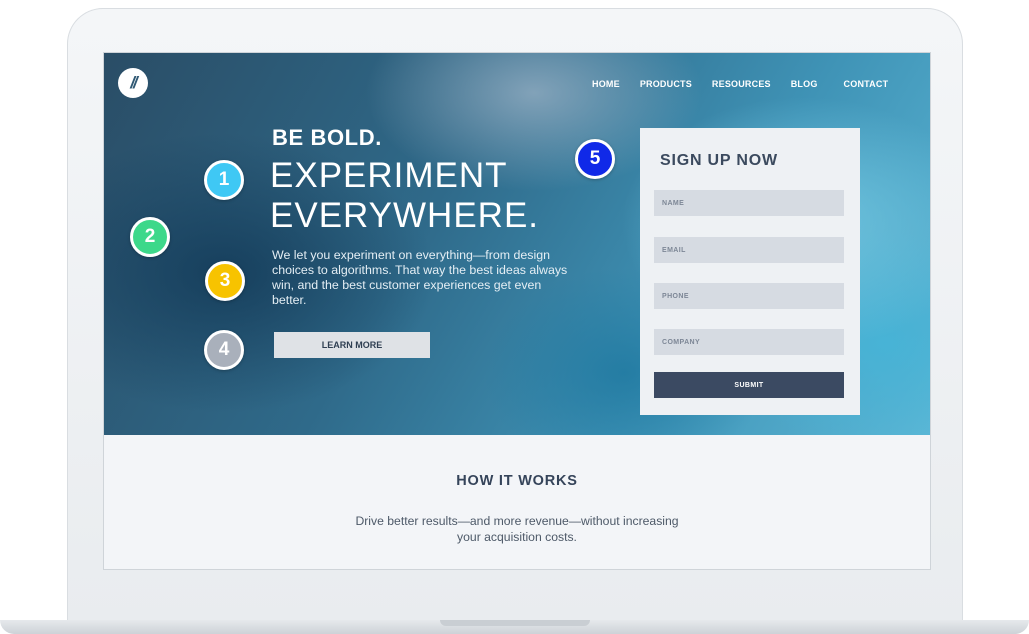 The height and width of the screenshot is (634, 1029). I want to click on email-field, so click(749, 250).